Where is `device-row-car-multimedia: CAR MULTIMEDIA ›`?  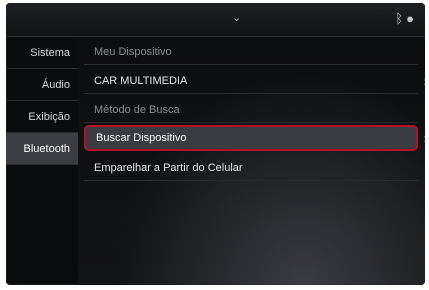
device-row-car-multimedia: CAR MULTIMEDIA › is located at coordinates (254, 81).